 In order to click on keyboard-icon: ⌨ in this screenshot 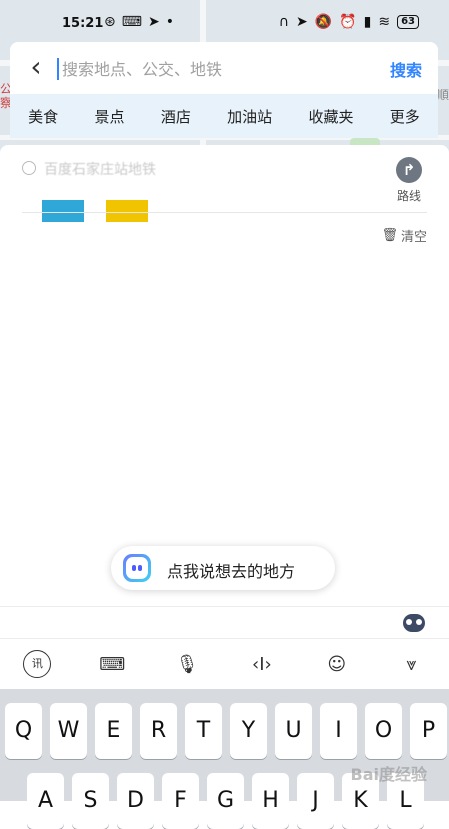, I will do `click(112, 664)`.